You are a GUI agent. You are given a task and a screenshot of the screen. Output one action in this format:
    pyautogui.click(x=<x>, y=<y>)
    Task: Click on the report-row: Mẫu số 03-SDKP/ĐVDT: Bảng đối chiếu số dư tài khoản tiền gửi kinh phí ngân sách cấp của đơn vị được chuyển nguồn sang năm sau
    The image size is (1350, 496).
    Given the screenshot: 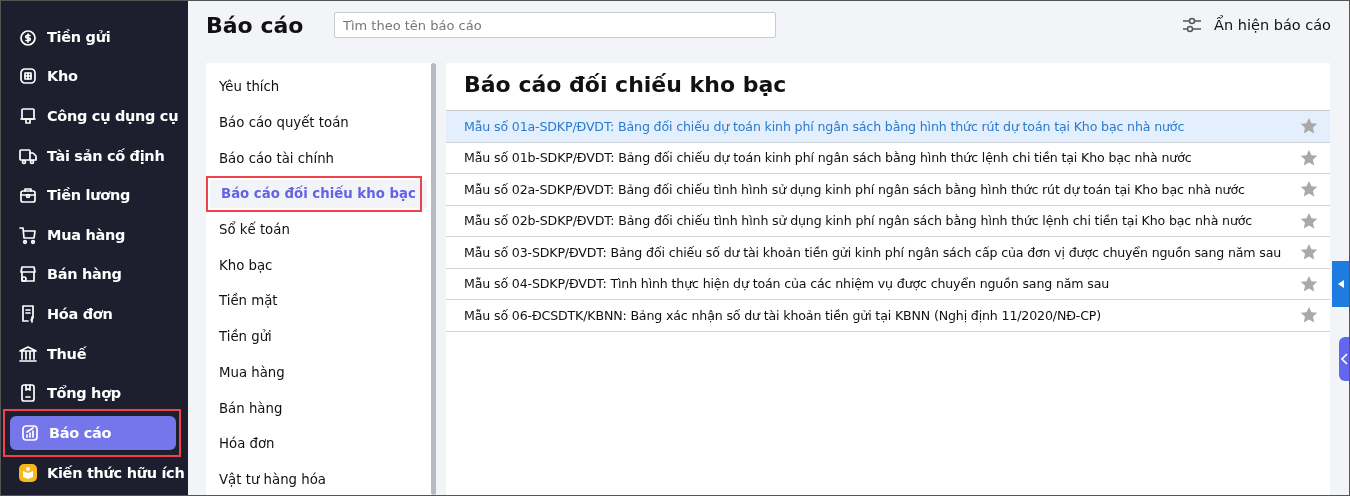 What is the action you would take?
    pyautogui.click(x=888, y=253)
    